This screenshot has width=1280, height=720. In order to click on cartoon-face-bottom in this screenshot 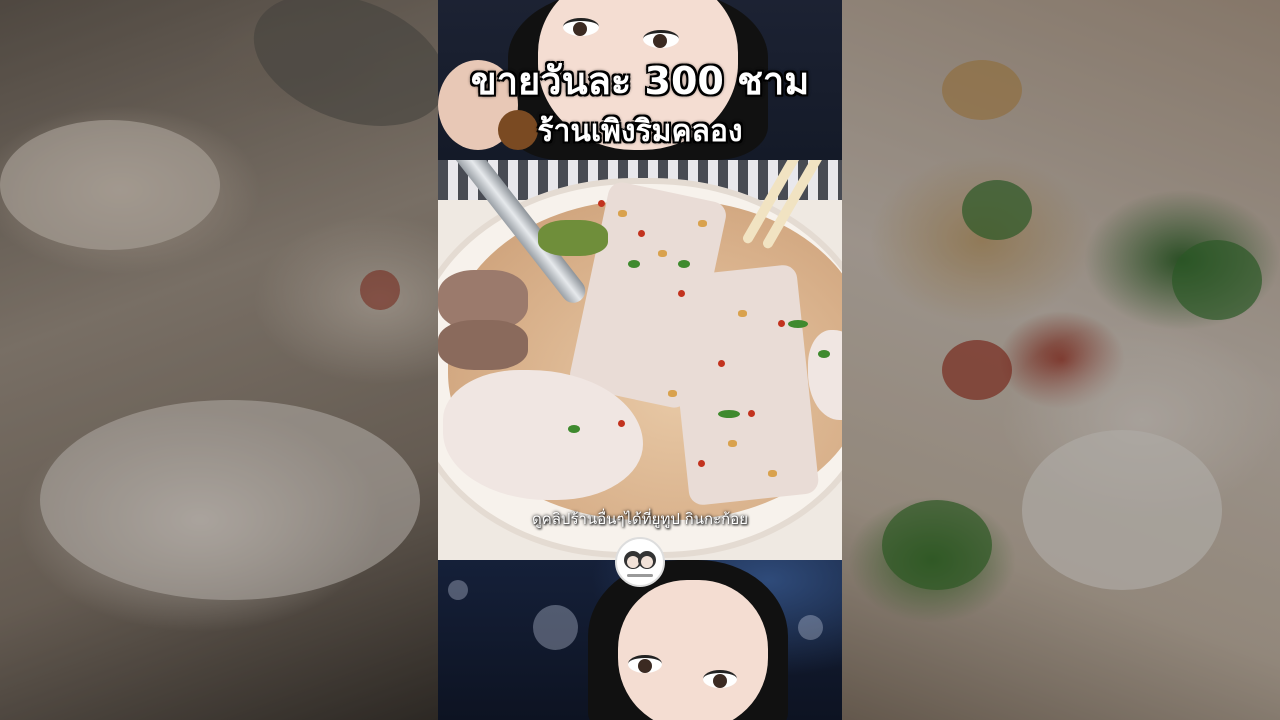, I will do `click(693, 650)`.